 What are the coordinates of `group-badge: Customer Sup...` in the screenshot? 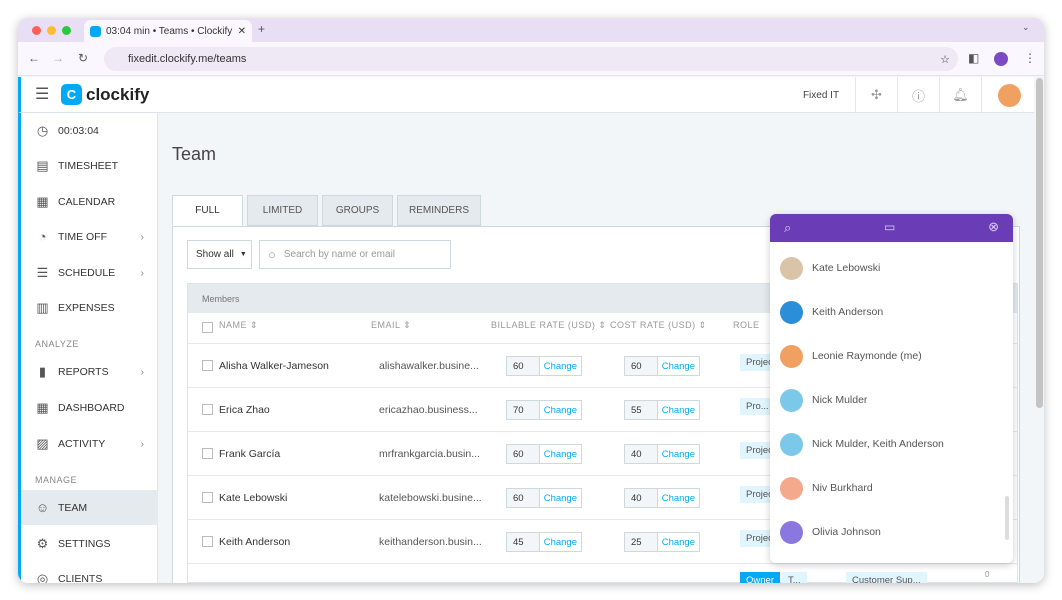 It's located at (886, 577).